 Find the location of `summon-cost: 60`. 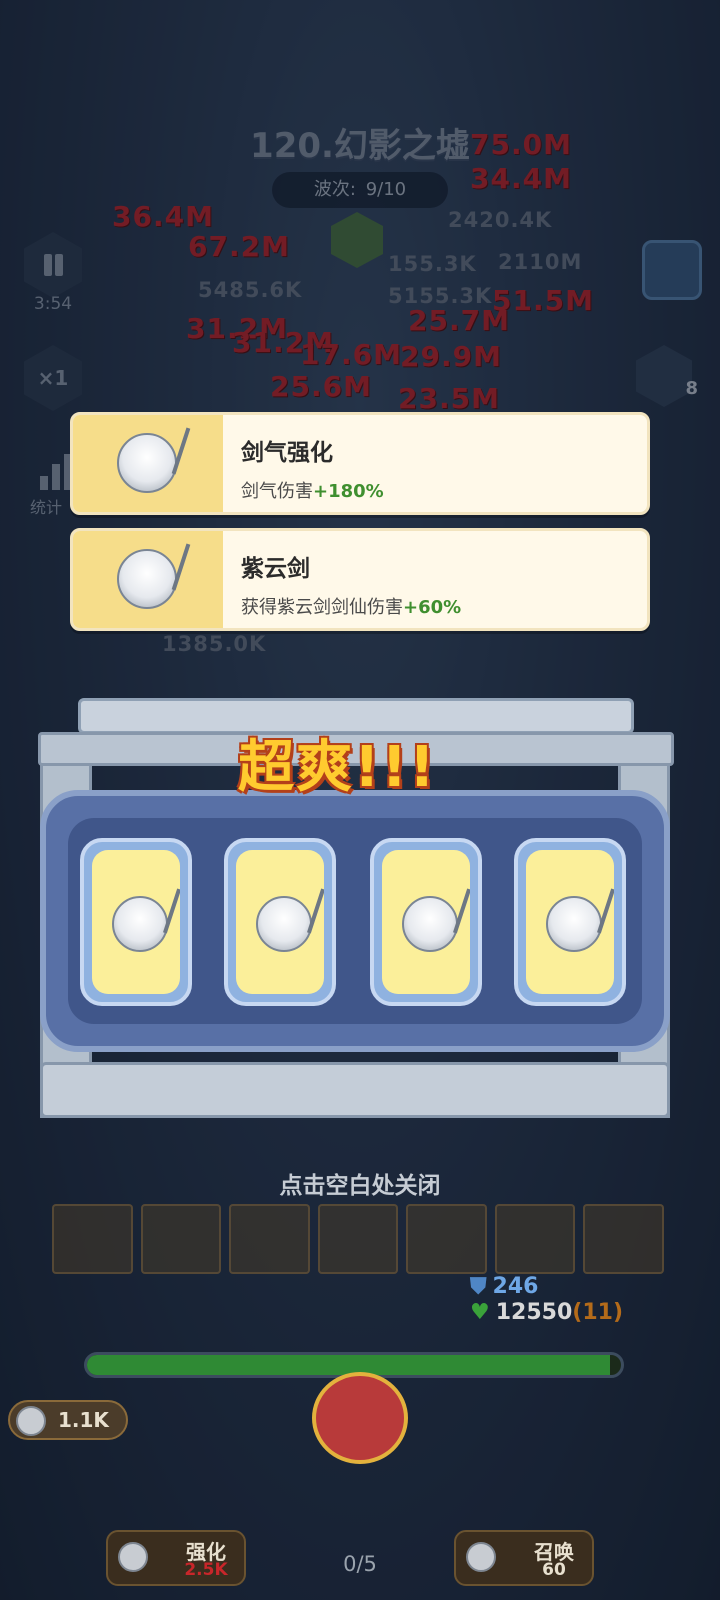

summon-cost: 60 is located at coordinates (554, 1570).